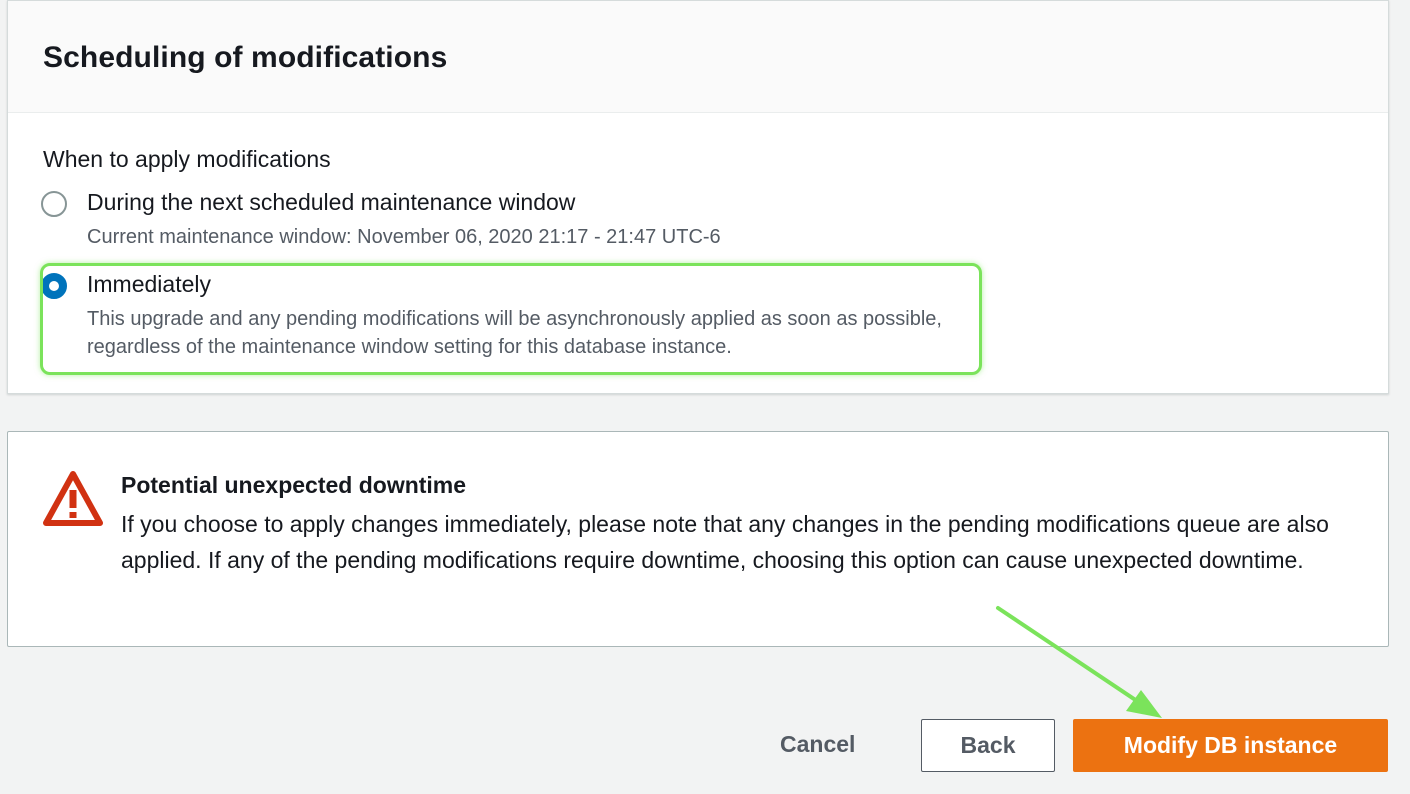  I want to click on warning-icon, so click(73, 498).